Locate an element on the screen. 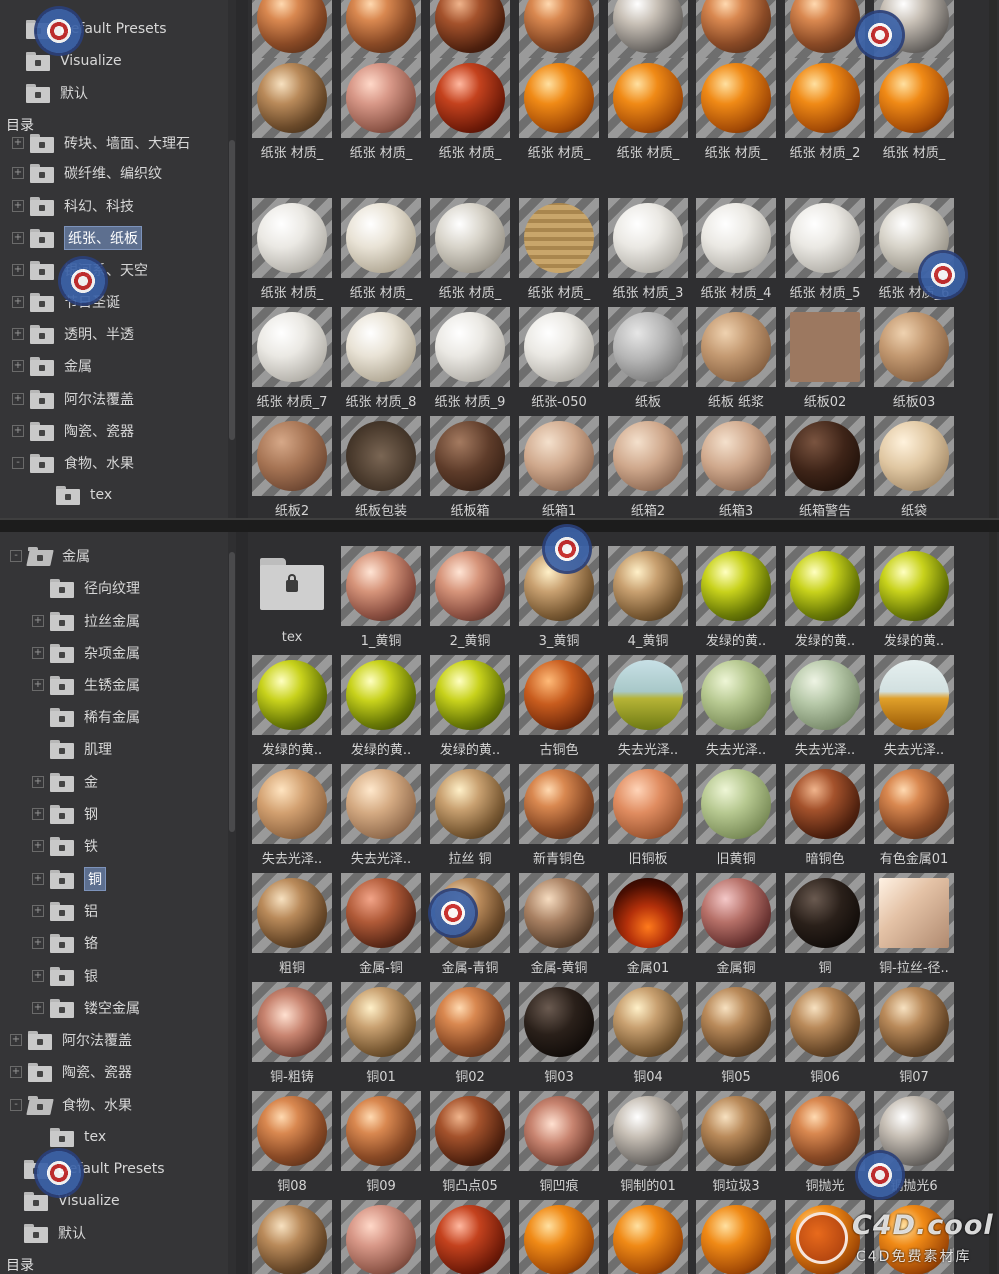 This screenshot has height=1274, width=999. splitter is located at coordinates (242, 903).